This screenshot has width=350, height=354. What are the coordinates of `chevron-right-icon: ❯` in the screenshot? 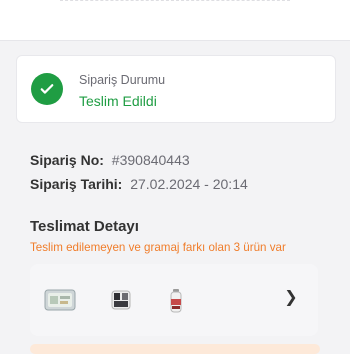 It's located at (291, 298).